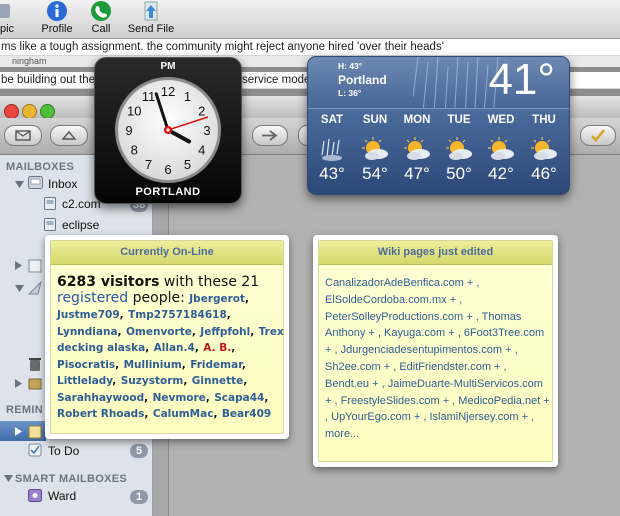 The width and height of the screenshot is (620, 516). I want to click on wiki-page-link: Bendt.eu, so click(347, 384).